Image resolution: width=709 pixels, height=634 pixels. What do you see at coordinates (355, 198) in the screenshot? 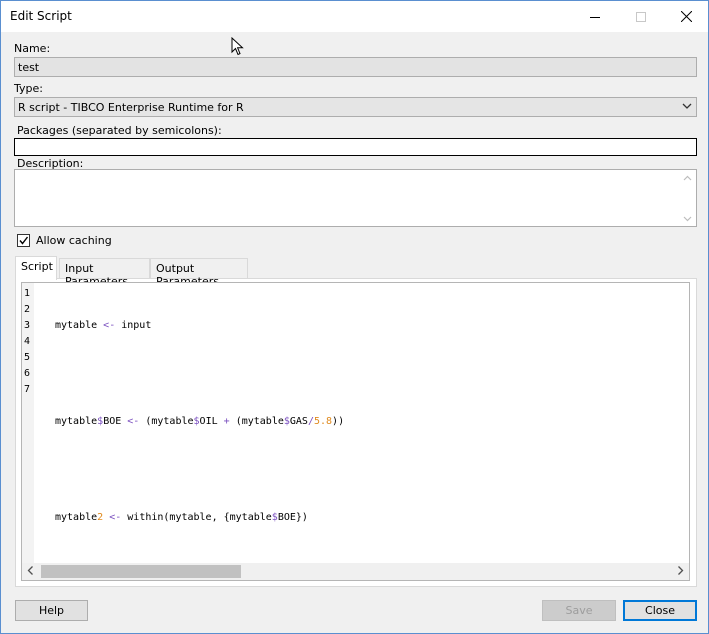
I see `description-field` at bounding box center [355, 198].